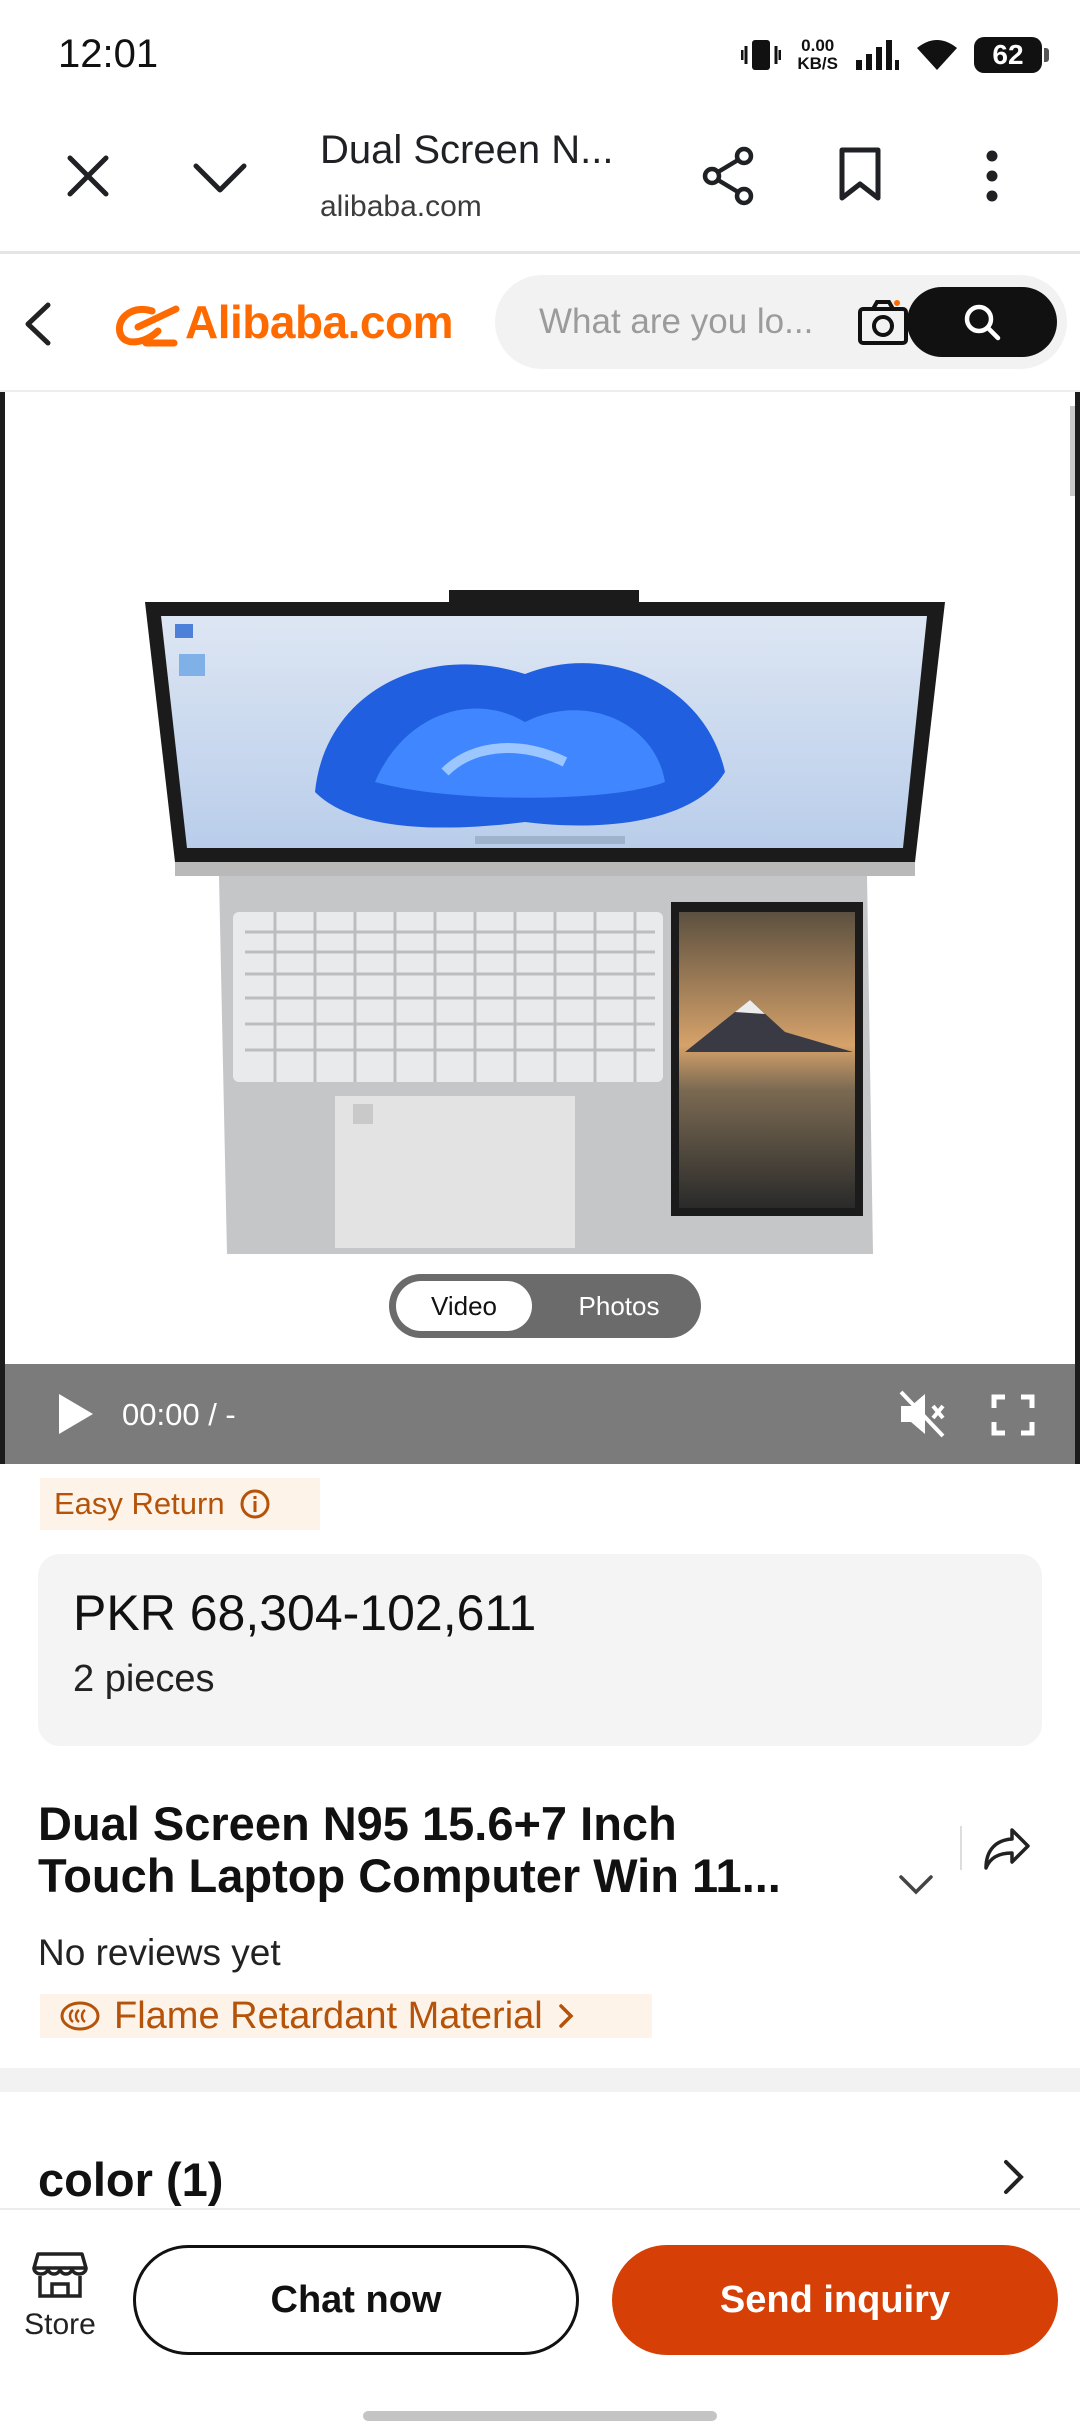  I want to click on store-label: Store, so click(60, 2324).